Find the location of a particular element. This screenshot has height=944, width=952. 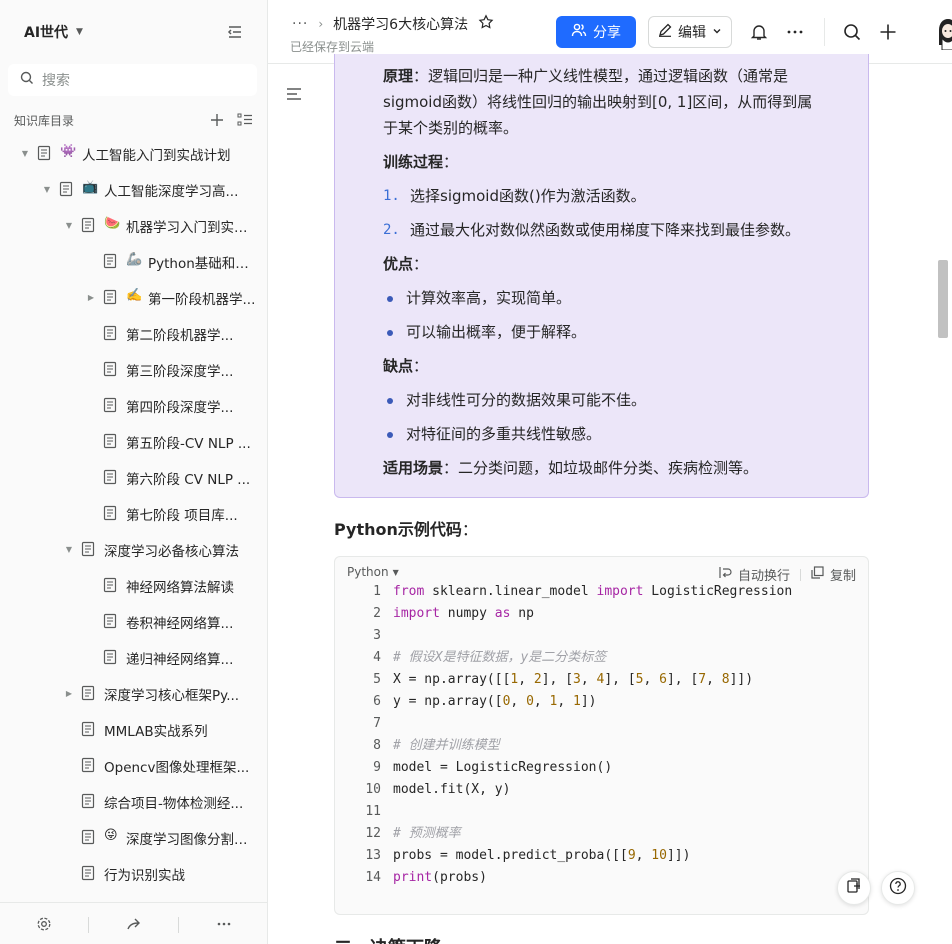

code-line: 9 model = LogisticRegression() is located at coordinates (601, 768).